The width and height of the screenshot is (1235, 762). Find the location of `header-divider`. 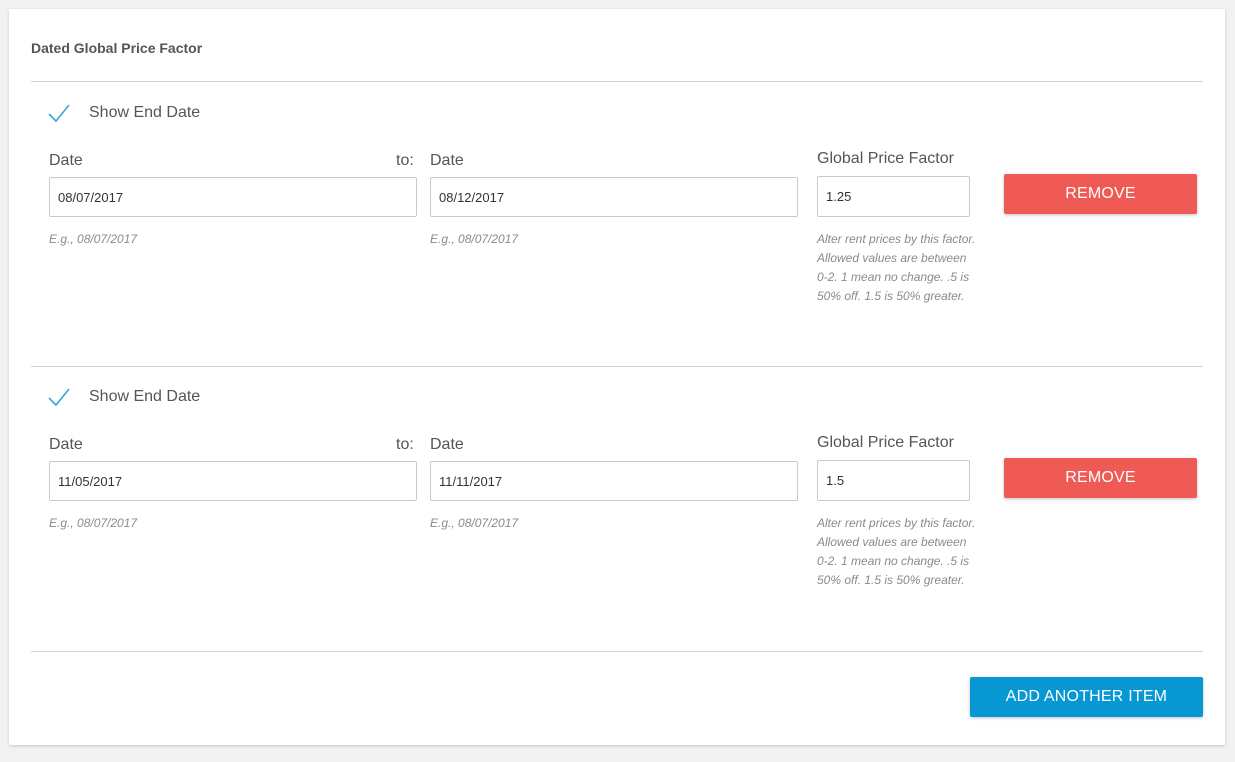

header-divider is located at coordinates (617, 81).